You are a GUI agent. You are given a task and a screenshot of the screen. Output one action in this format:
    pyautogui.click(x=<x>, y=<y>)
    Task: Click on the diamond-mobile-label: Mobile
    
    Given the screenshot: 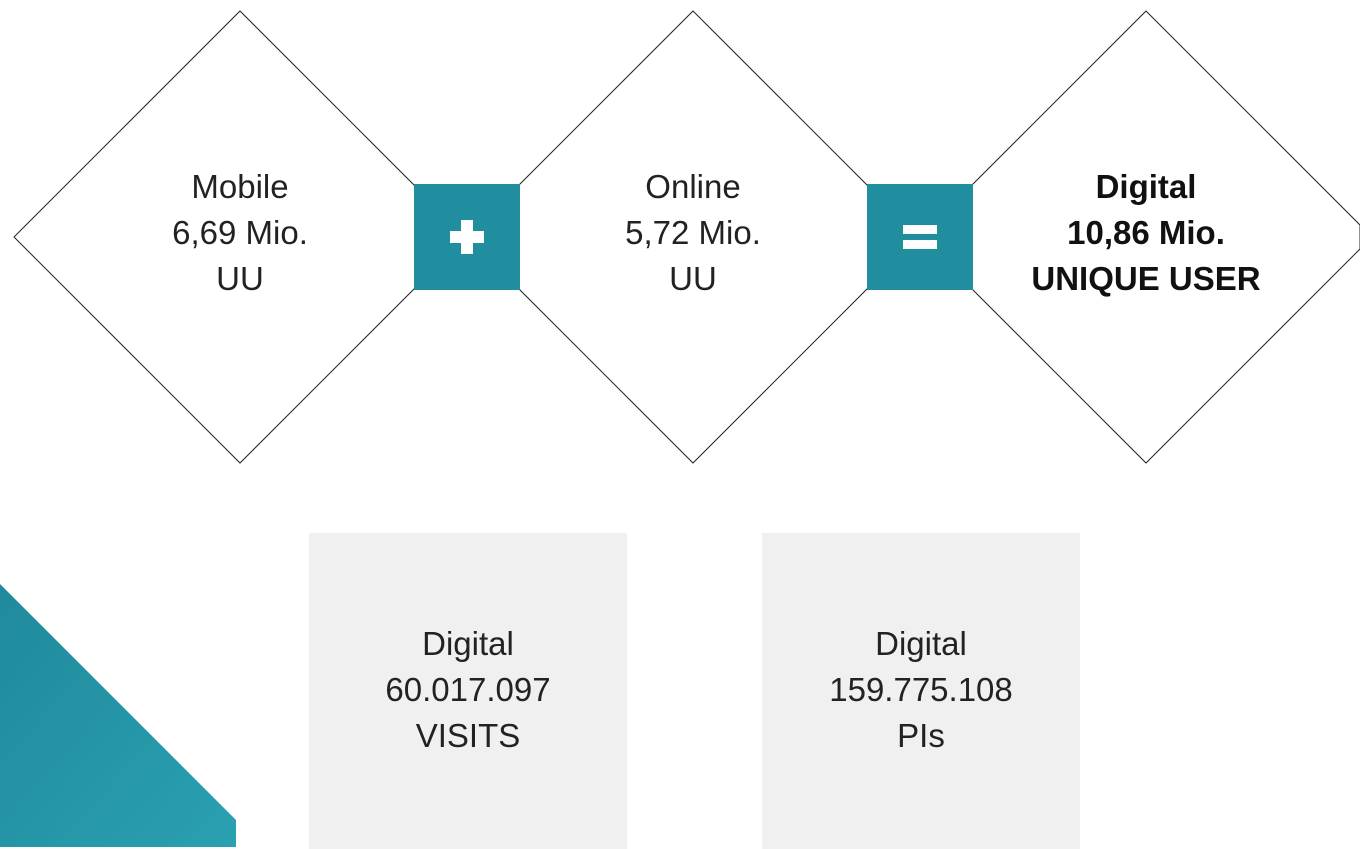 What is the action you would take?
    pyautogui.click(x=240, y=186)
    